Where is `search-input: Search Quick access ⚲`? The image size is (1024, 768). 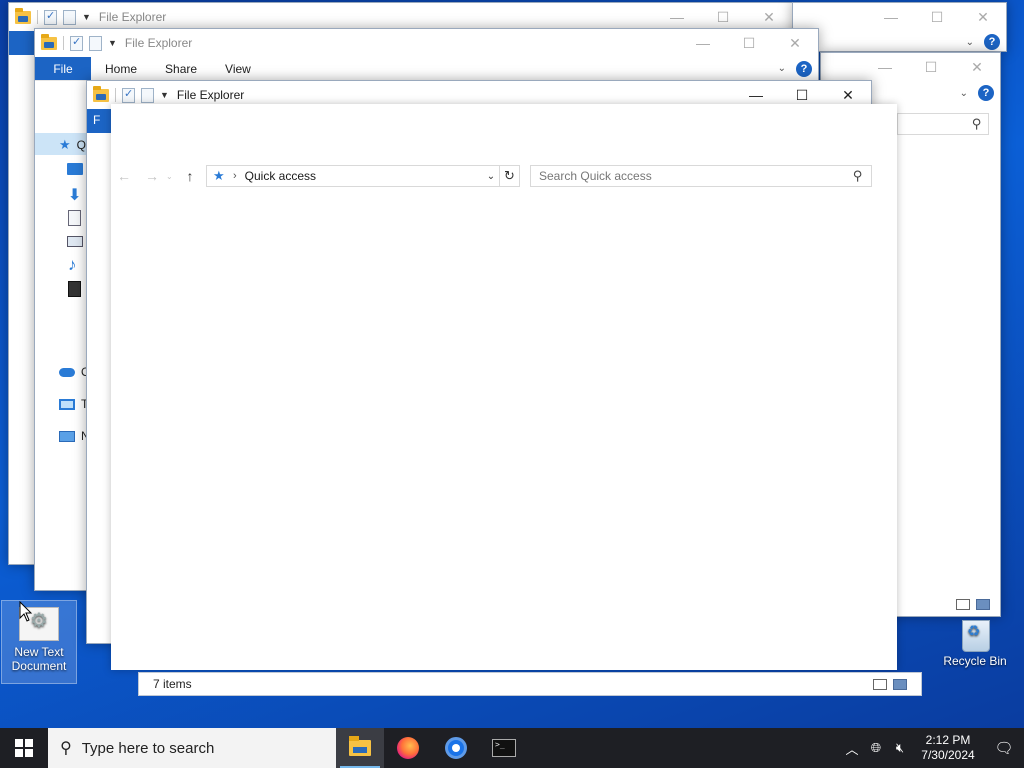
search-input: Search Quick access ⚲ is located at coordinates (701, 176).